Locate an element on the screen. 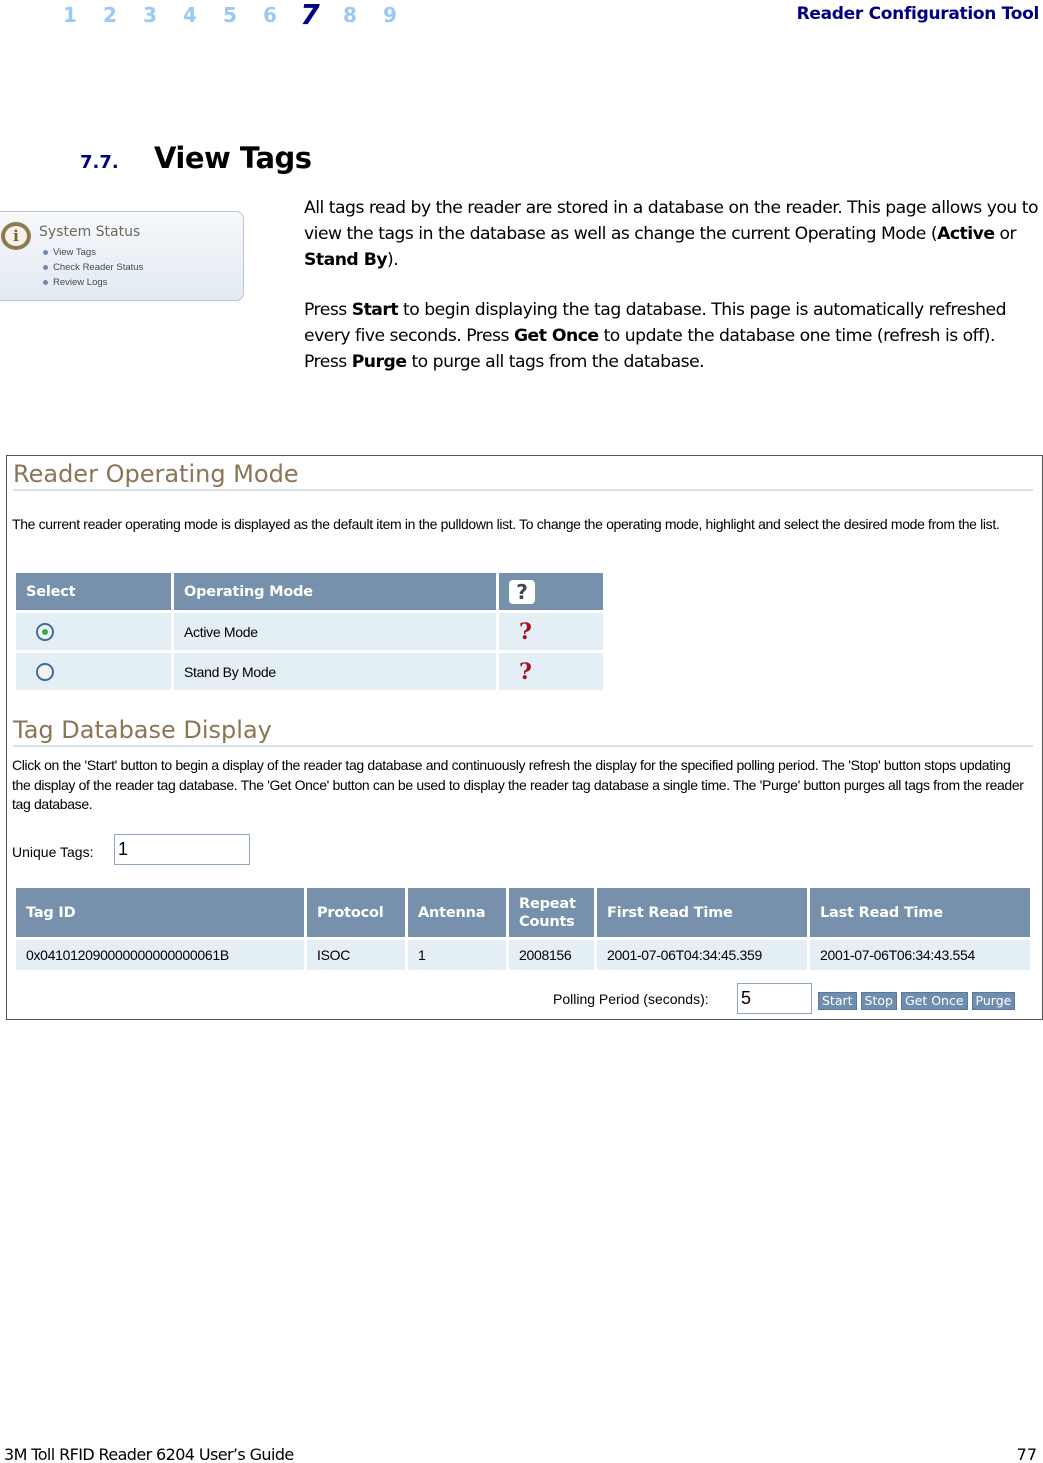 Image resolution: width=1043 pixels, height=1463 pixels. antenna-cell: 1 is located at coordinates (457, 955).